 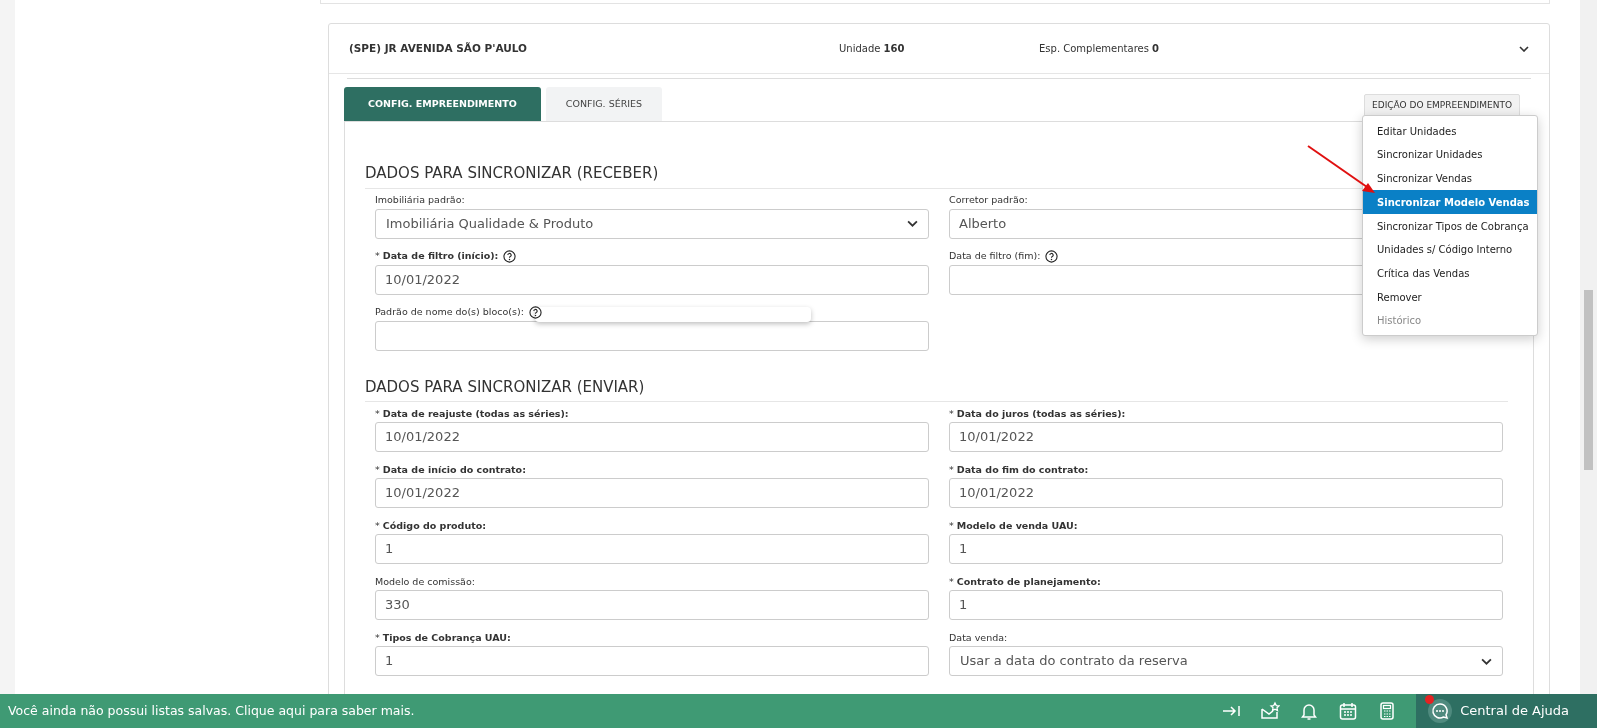 I want to click on input-field: 330, so click(x=652, y=605).